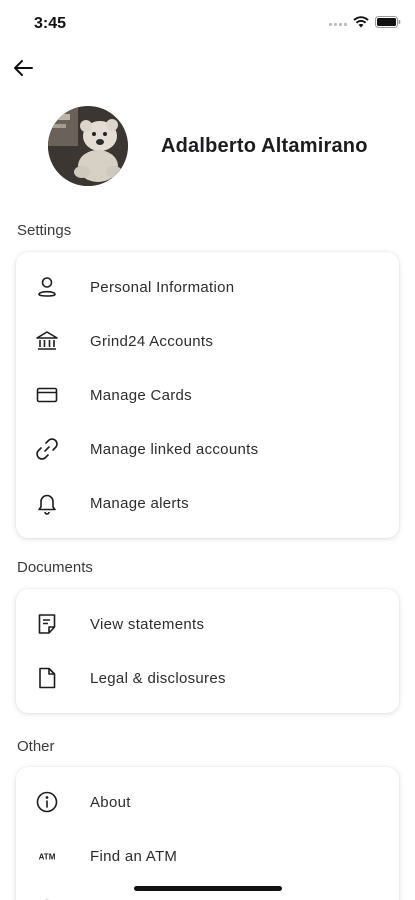 The width and height of the screenshot is (415, 900). What do you see at coordinates (139, 503) in the screenshot?
I see `settings-item-label: Manage alerts` at bounding box center [139, 503].